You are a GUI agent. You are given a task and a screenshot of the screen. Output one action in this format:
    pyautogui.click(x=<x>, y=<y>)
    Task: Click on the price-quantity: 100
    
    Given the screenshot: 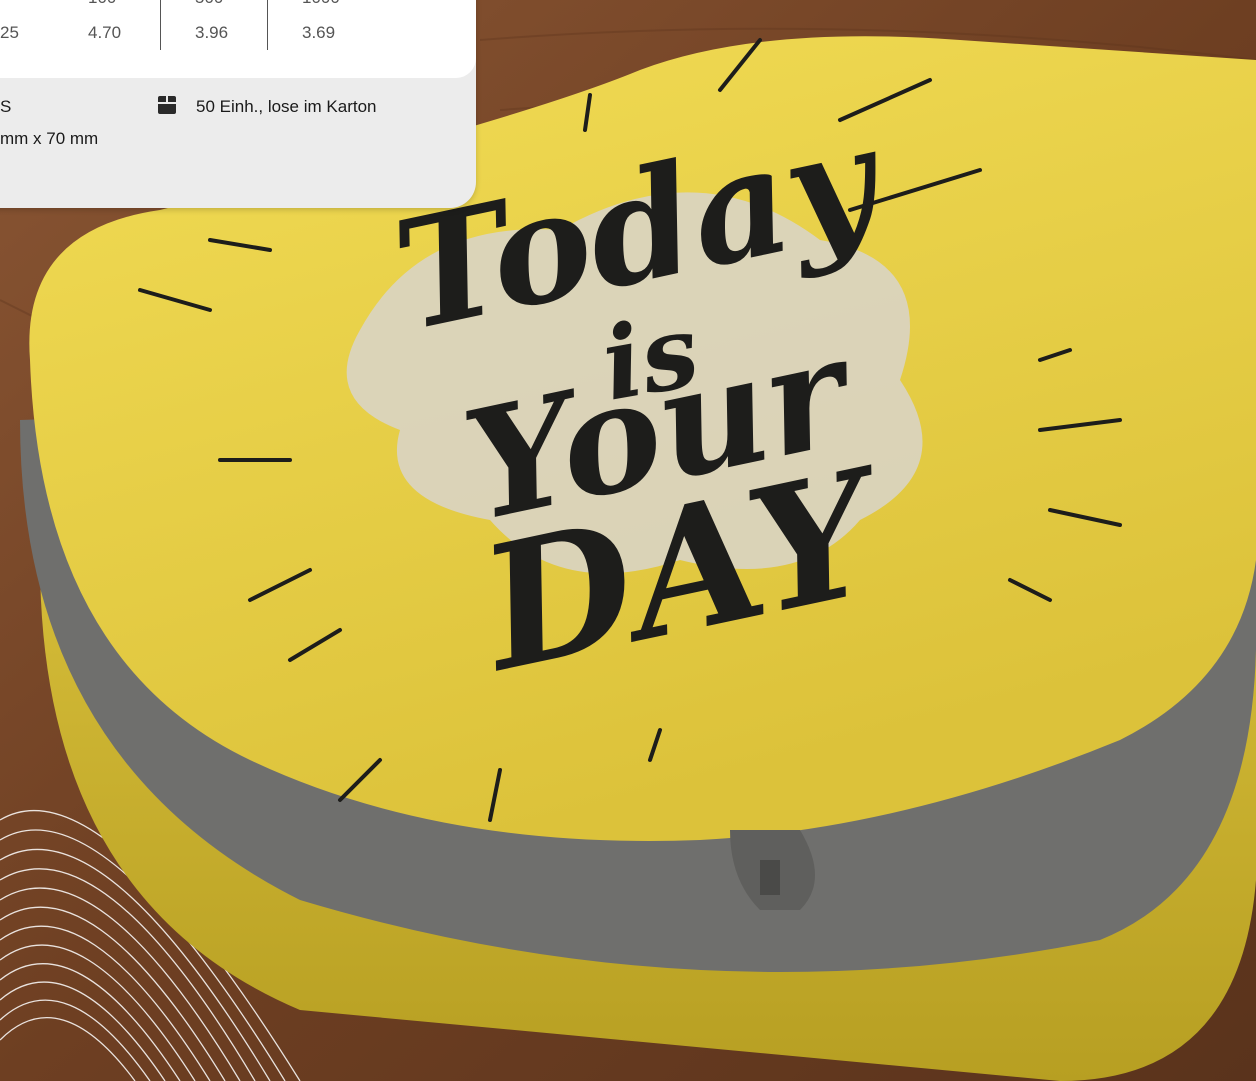 What is the action you would take?
    pyautogui.click(x=102, y=4)
    